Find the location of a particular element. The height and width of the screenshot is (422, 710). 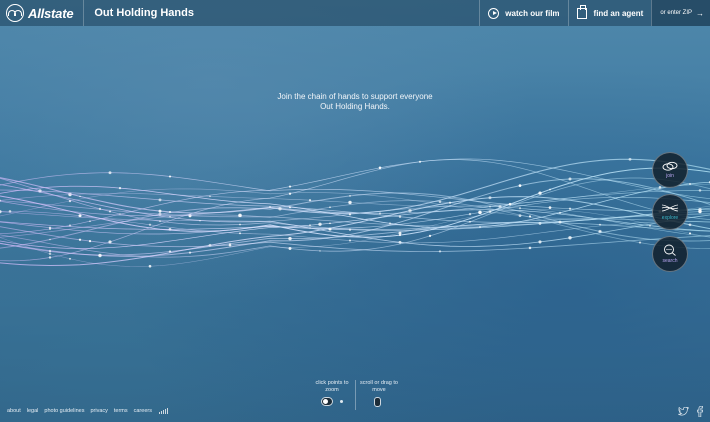

allstate-logo: Allstate is located at coordinates (41, 13).